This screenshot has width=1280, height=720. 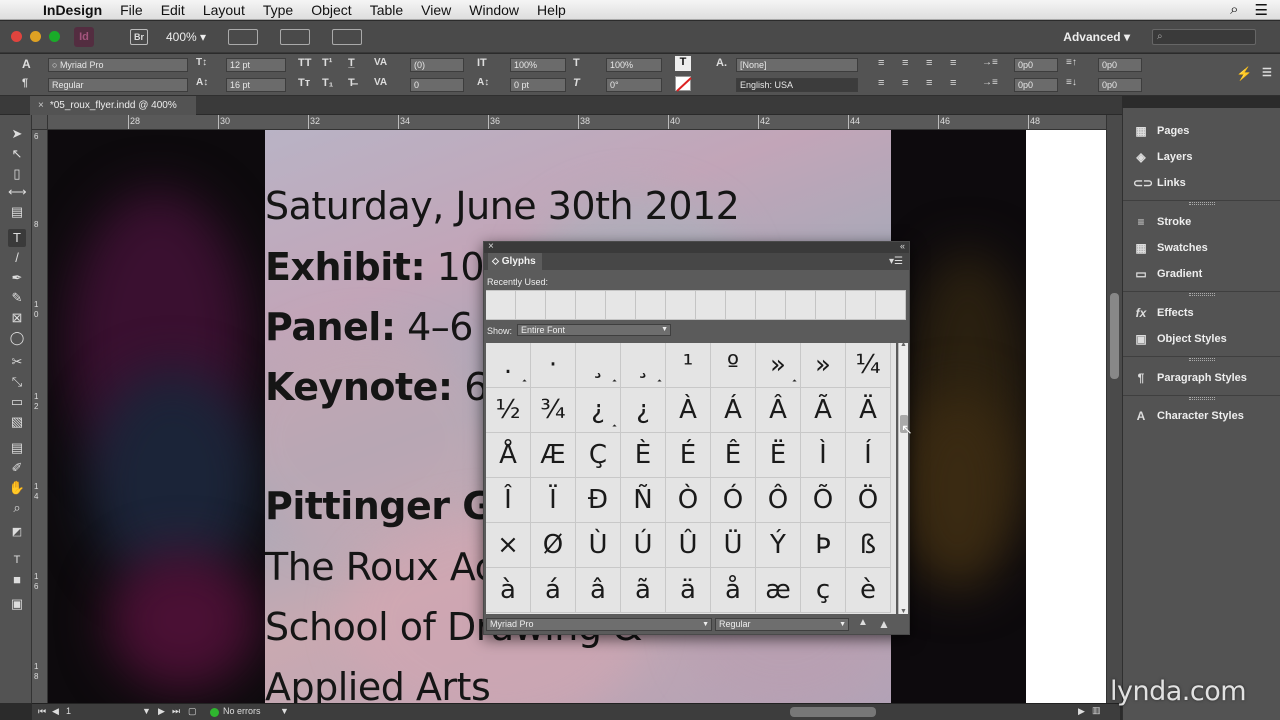 I want to click on flyer-exhibit-line: Exhibit: 10, so click(x=375, y=267).